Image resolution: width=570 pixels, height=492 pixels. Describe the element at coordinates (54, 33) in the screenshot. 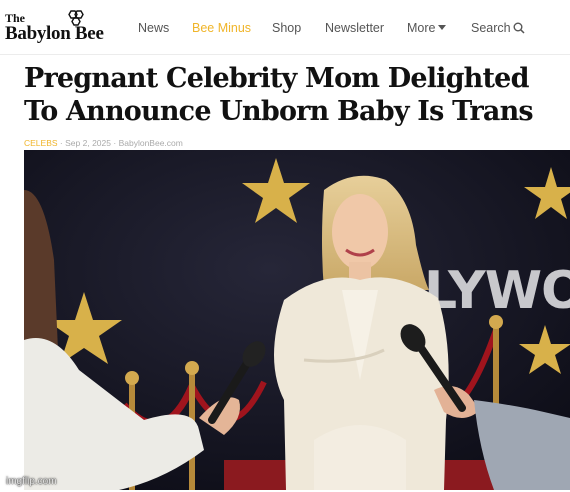

I see `logo-name: Babylon Bee` at that location.